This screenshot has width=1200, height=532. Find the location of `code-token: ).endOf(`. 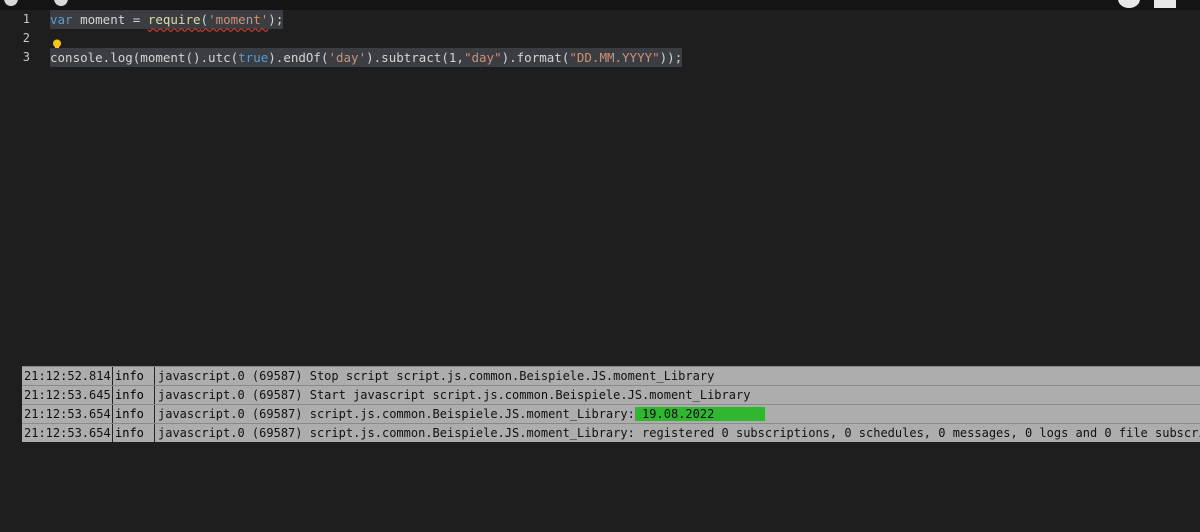

code-token: ).endOf( is located at coordinates (298, 57).